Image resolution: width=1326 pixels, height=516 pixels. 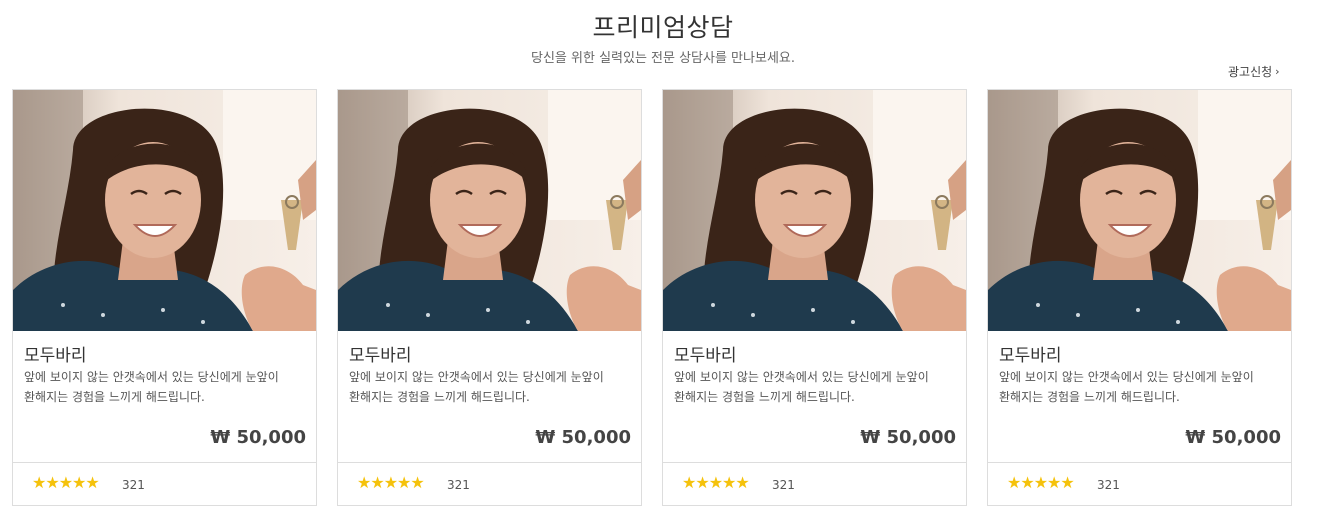 I want to click on ad-apply-link: 광고신청 ›, so click(x=1254, y=71).